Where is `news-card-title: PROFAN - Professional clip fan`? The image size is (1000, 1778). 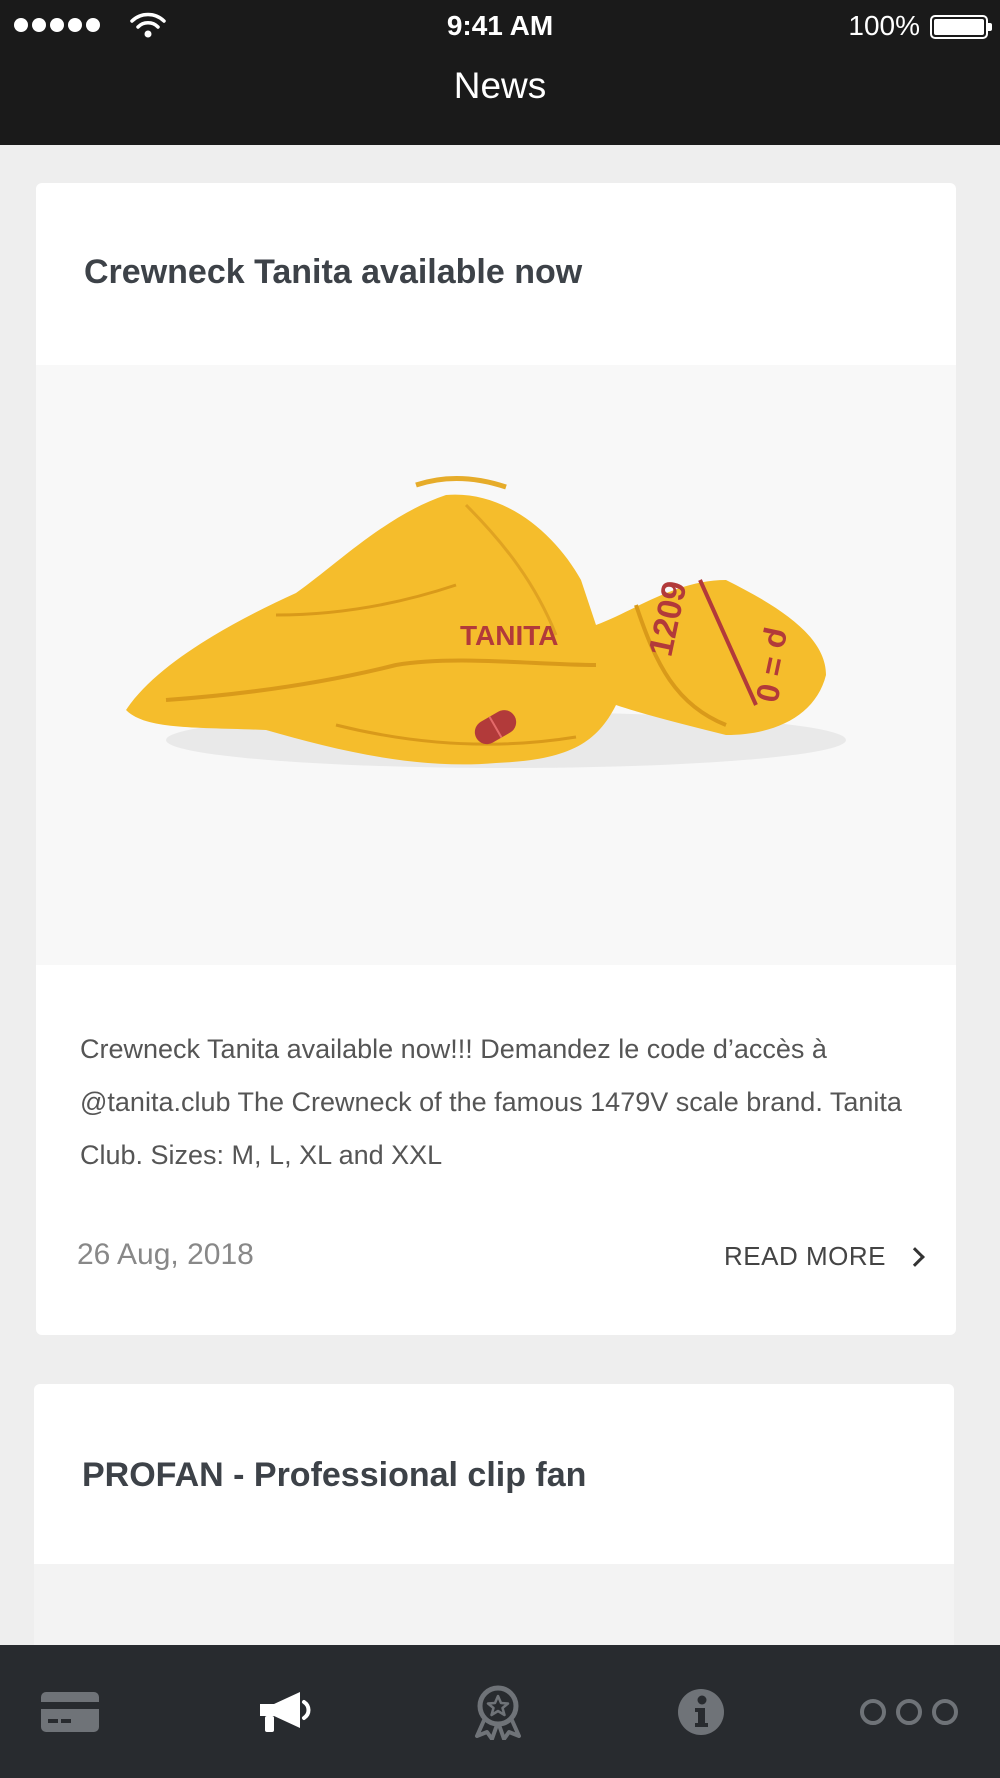 news-card-title: PROFAN - Professional clip fan is located at coordinates (334, 1475).